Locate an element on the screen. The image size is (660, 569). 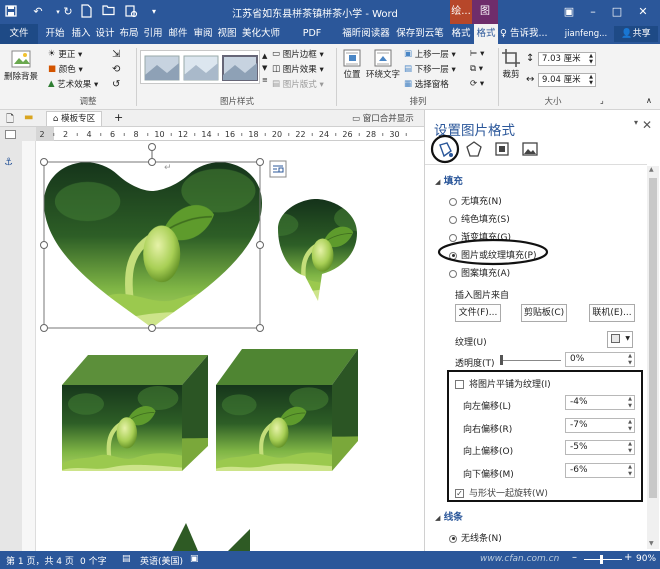
open-icon is located at coordinates (110, 12).